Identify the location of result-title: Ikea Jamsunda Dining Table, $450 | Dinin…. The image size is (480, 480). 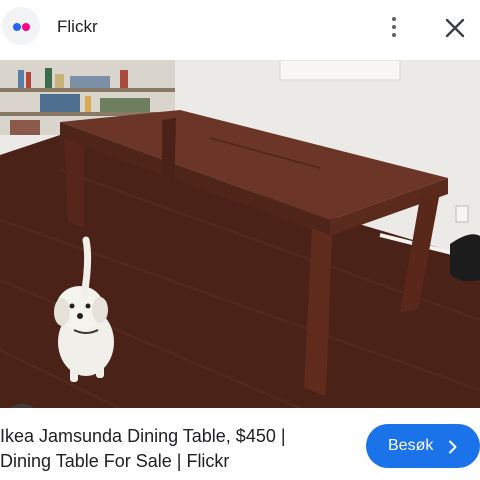
(175, 449).